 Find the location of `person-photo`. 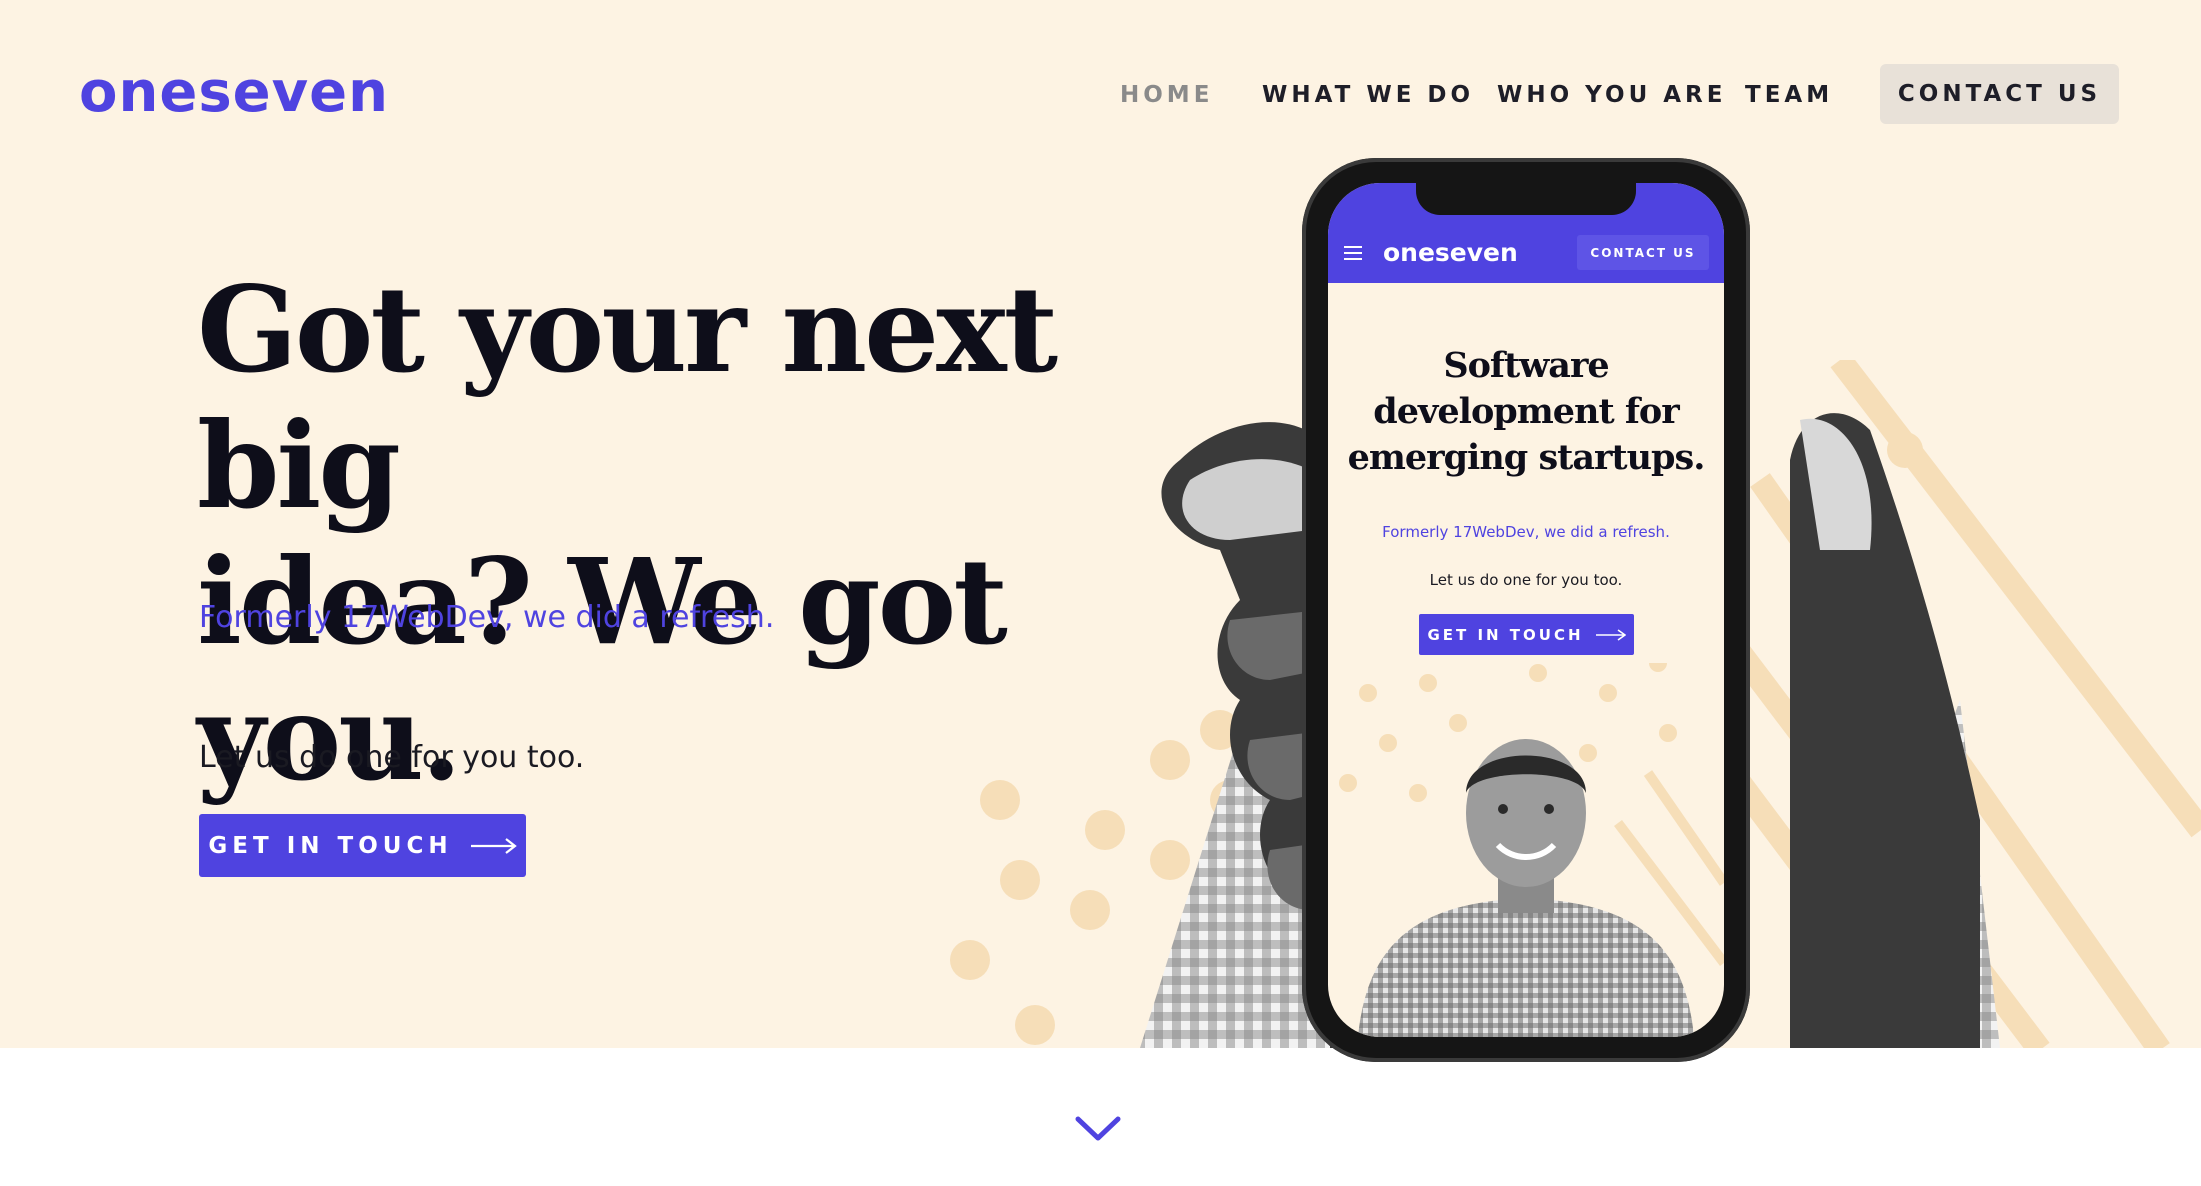

person-photo is located at coordinates (1526, 888).